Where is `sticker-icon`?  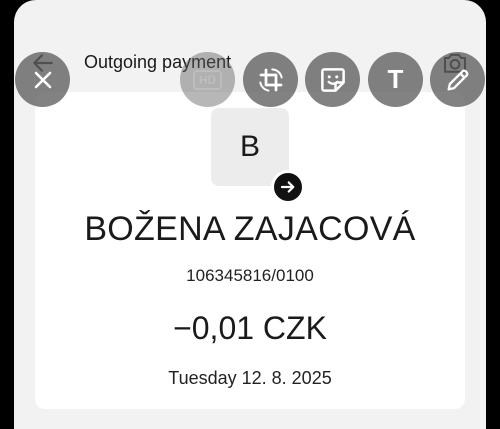
sticker-icon is located at coordinates (332, 79).